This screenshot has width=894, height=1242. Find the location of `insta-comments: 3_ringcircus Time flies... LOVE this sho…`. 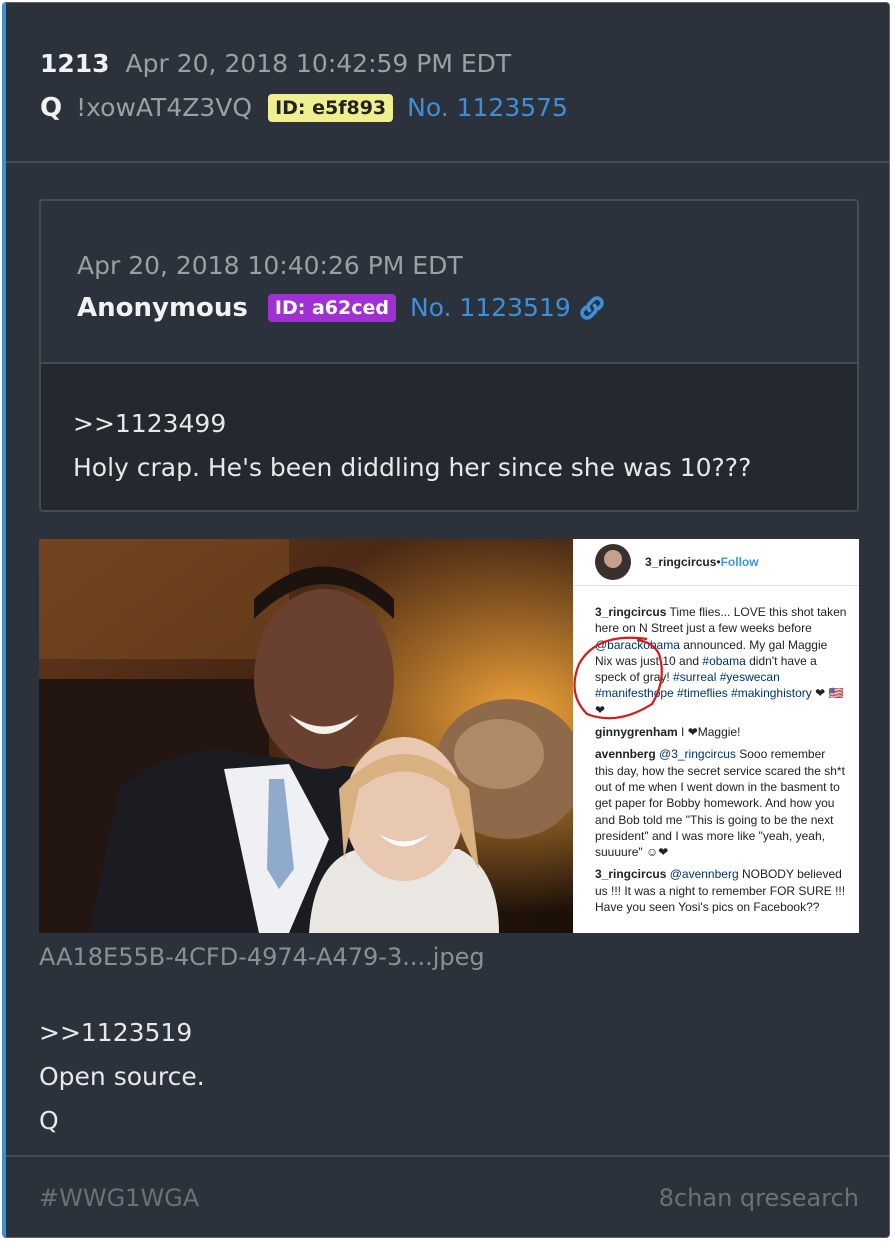

insta-comments: 3_ringcircus Time flies... LOVE this sho… is located at coordinates (716, 750).